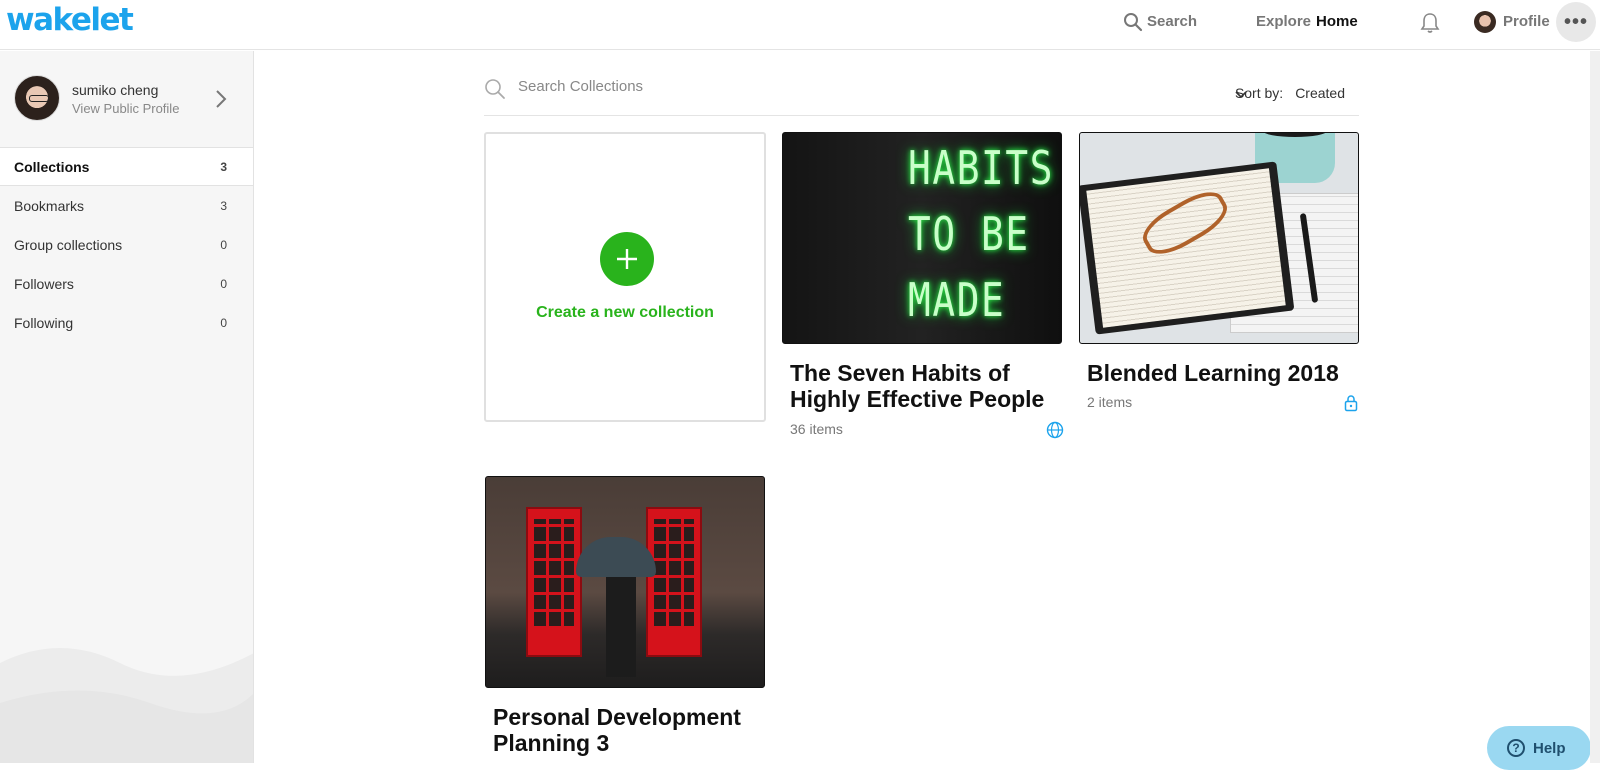 The height and width of the screenshot is (770, 1600). Describe the element at coordinates (1320, 93) in the screenshot. I see `sort-value: Created` at that location.